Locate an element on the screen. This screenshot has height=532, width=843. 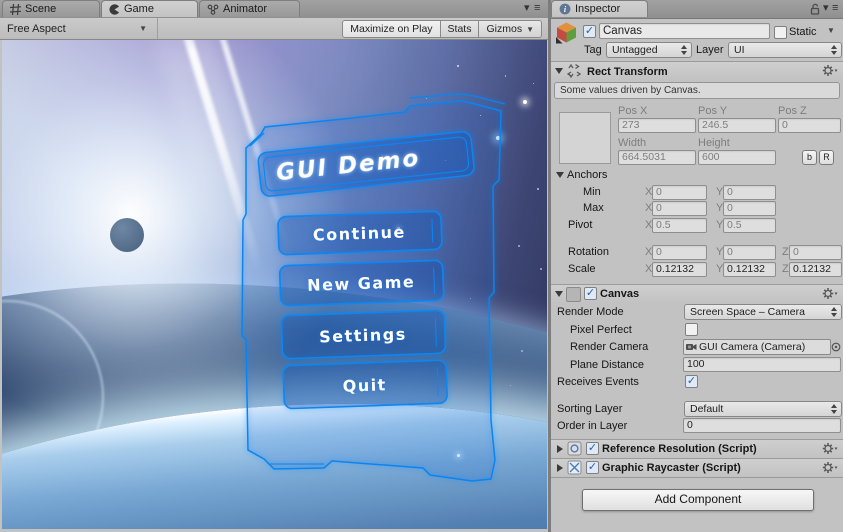
render-camera-field: GUI Camera (Camera) is located at coordinates (757, 347).